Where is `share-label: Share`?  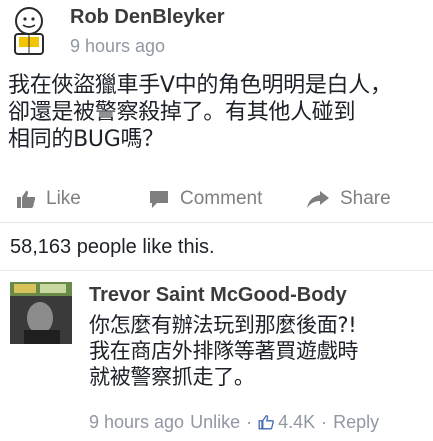 share-label: Share is located at coordinates (365, 198).